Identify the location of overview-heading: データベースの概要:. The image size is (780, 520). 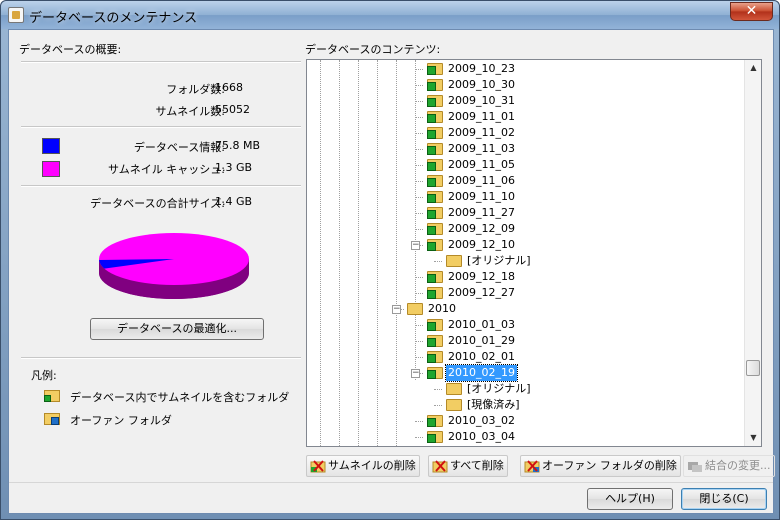
(70, 49).